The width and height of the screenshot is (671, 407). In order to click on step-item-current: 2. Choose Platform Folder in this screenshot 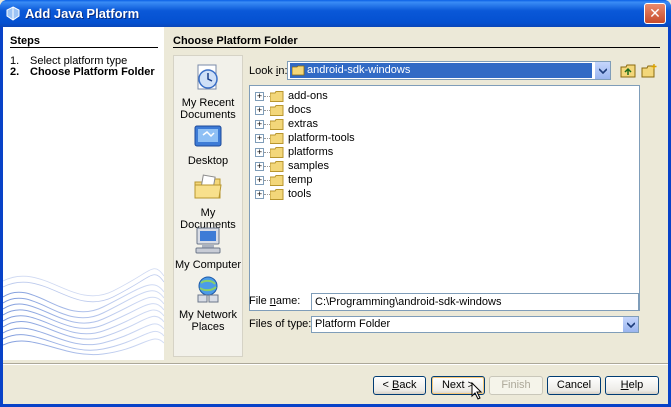, I will do `click(82, 72)`.